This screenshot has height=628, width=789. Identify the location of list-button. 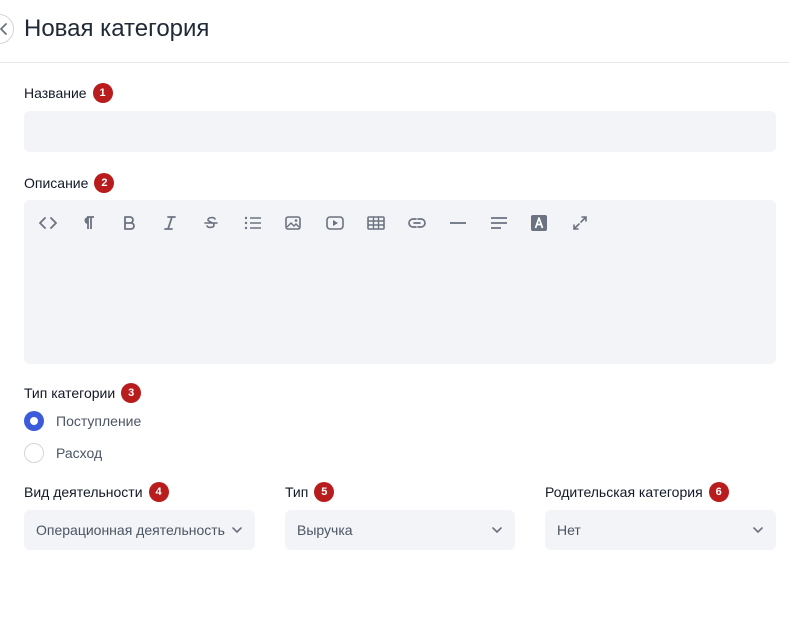
(261, 223).